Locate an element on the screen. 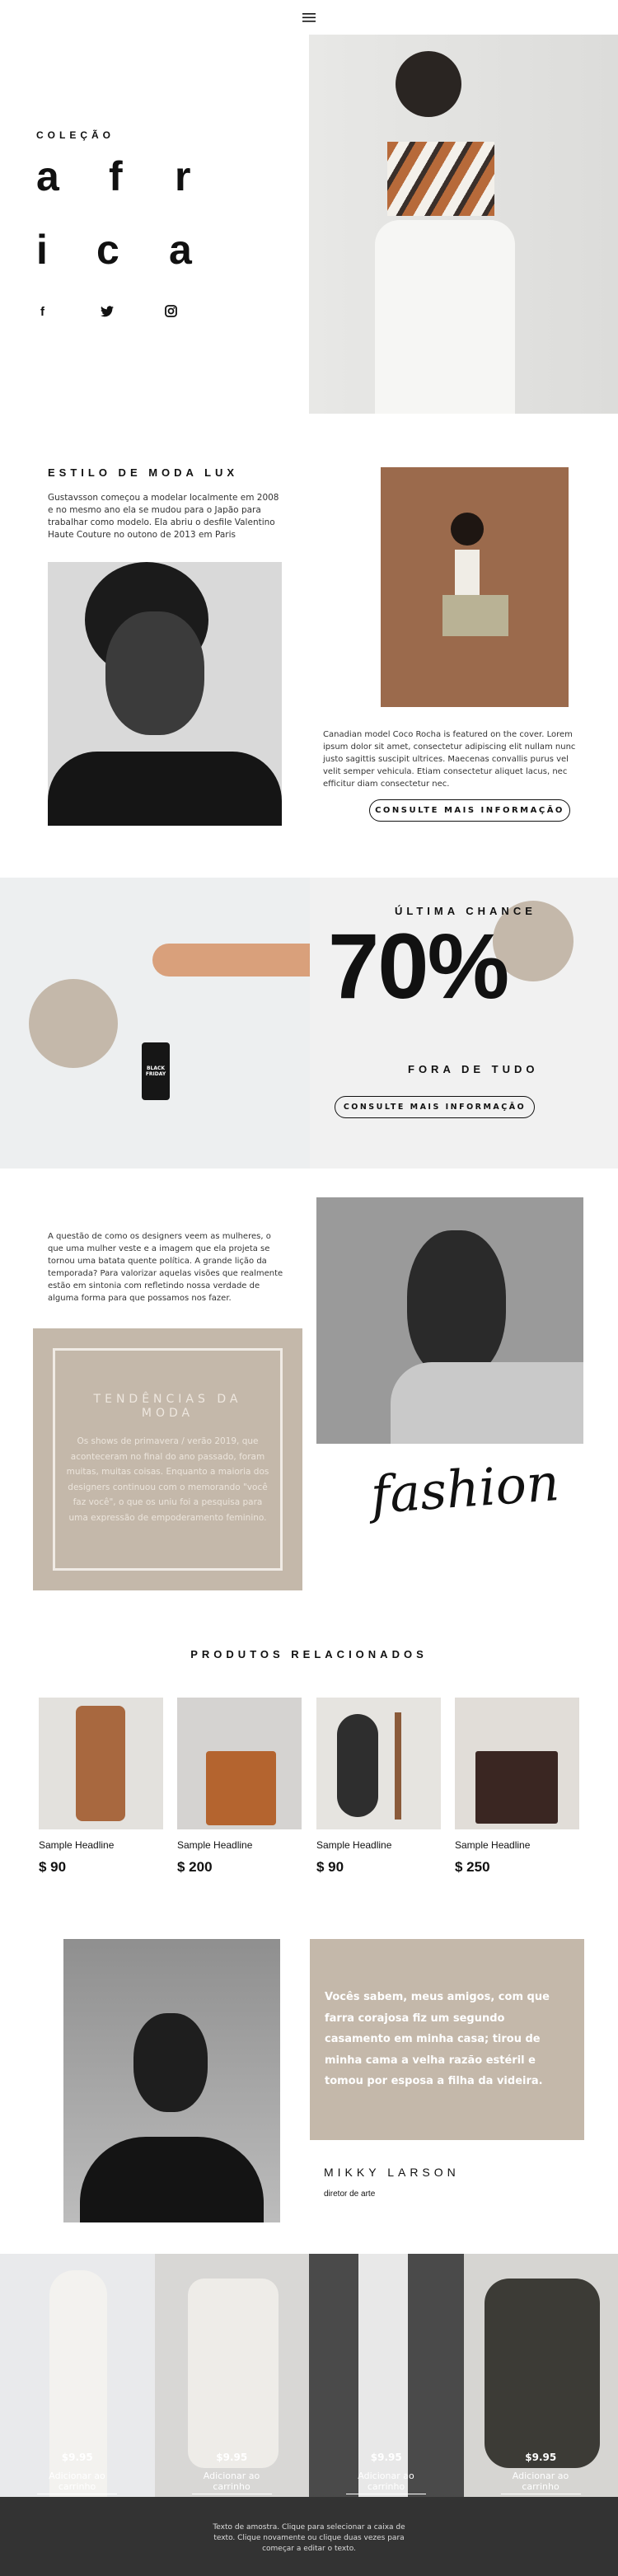 This screenshot has width=618, height=2576. title-letter: r is located at coordinates (183, 176).